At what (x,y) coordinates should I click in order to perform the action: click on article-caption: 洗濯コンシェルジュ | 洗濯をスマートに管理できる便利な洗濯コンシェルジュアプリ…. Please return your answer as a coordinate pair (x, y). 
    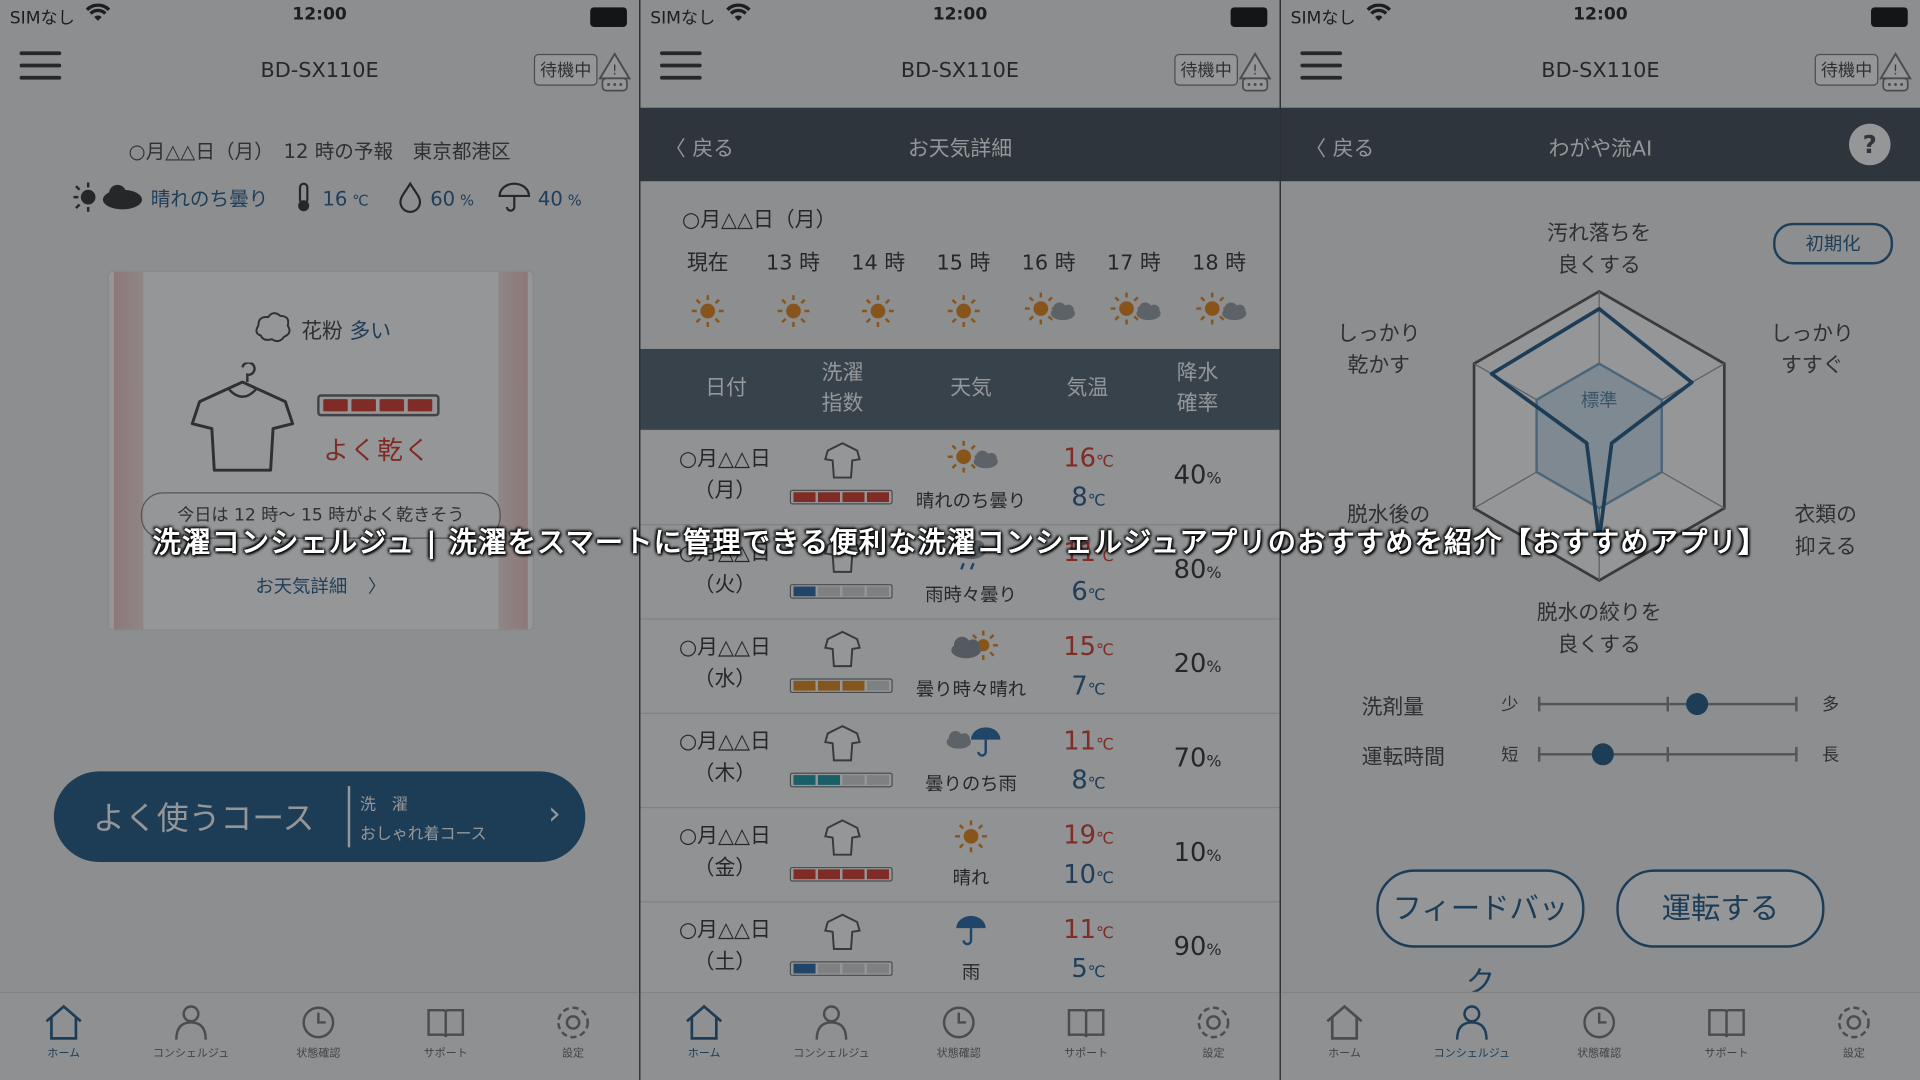
    Looking at the image, I should click on (960, 543).